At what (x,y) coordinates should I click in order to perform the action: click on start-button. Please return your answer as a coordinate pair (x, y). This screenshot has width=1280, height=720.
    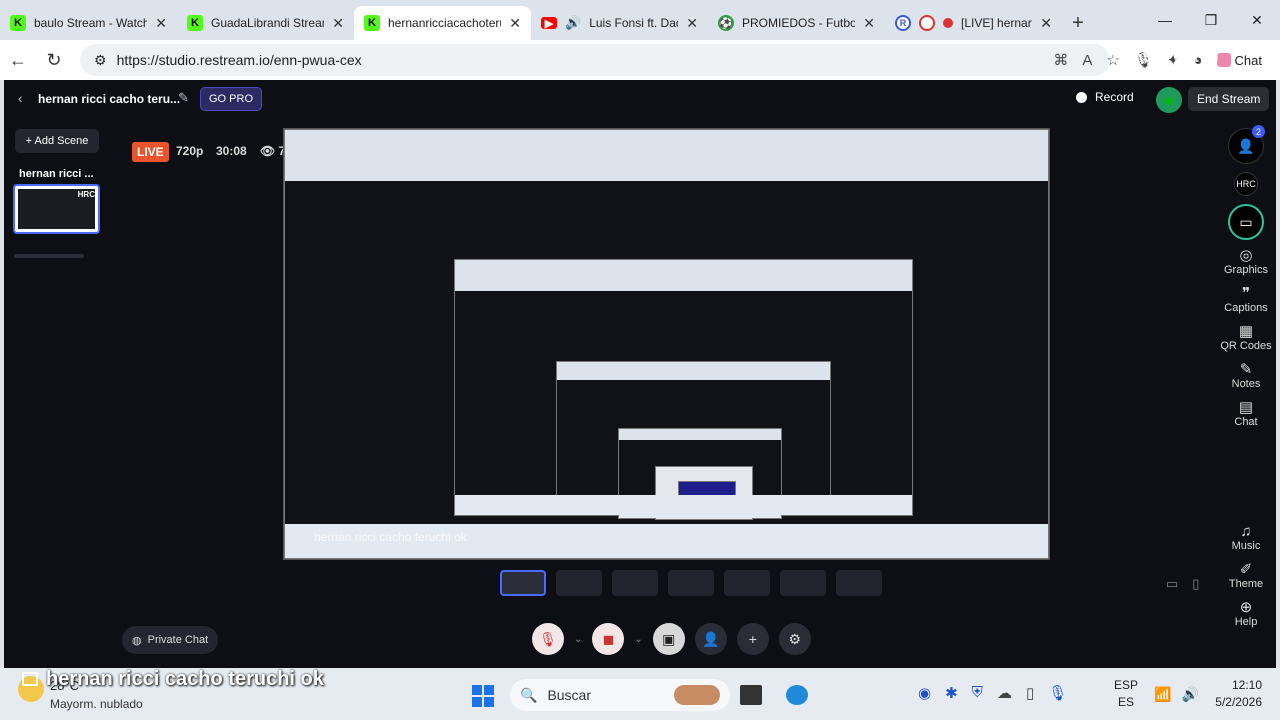
    Looking at the image, I should click on (483, 696).